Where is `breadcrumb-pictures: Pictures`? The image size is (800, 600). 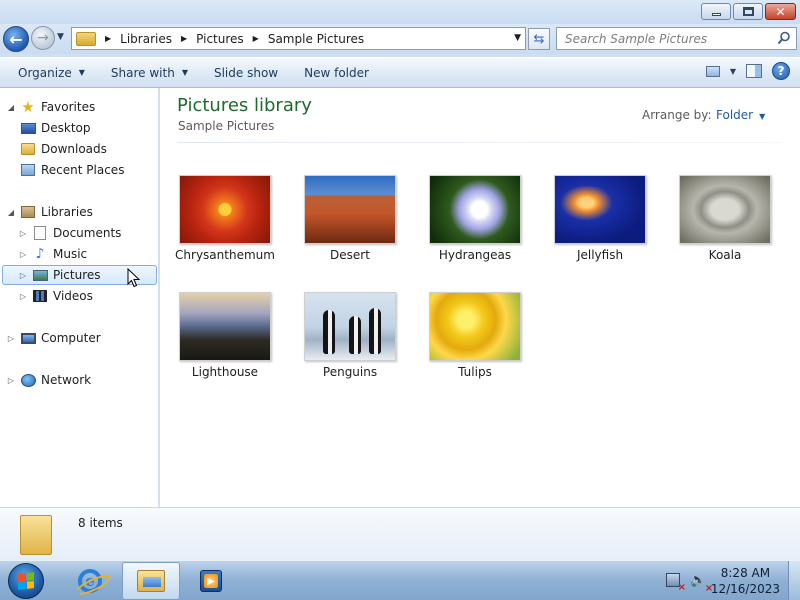 breadcrumb-pictures: Pictures is located at coordinates (220, 39).